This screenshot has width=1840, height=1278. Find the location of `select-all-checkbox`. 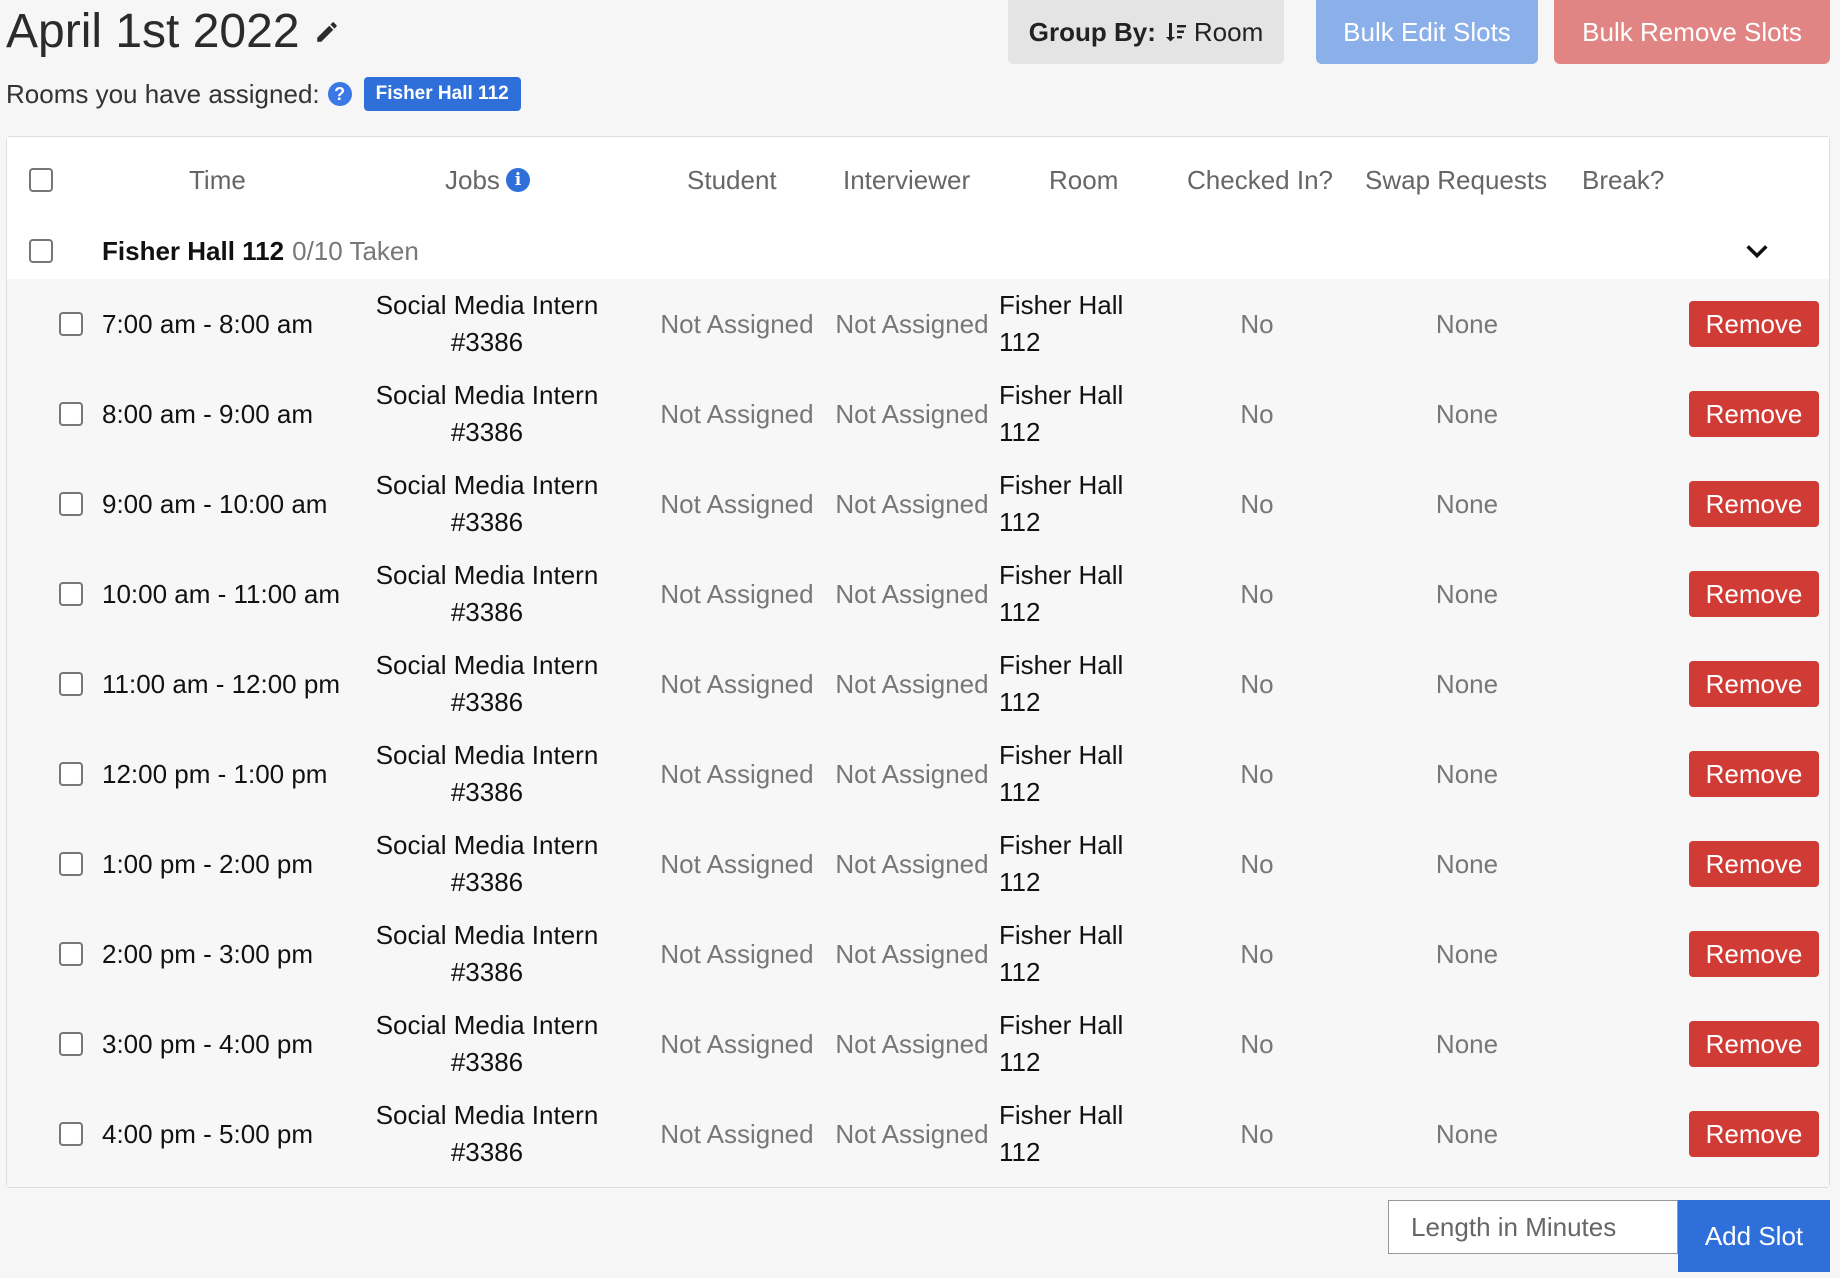

select-all-checkbox is located at coordinates (41, 180).